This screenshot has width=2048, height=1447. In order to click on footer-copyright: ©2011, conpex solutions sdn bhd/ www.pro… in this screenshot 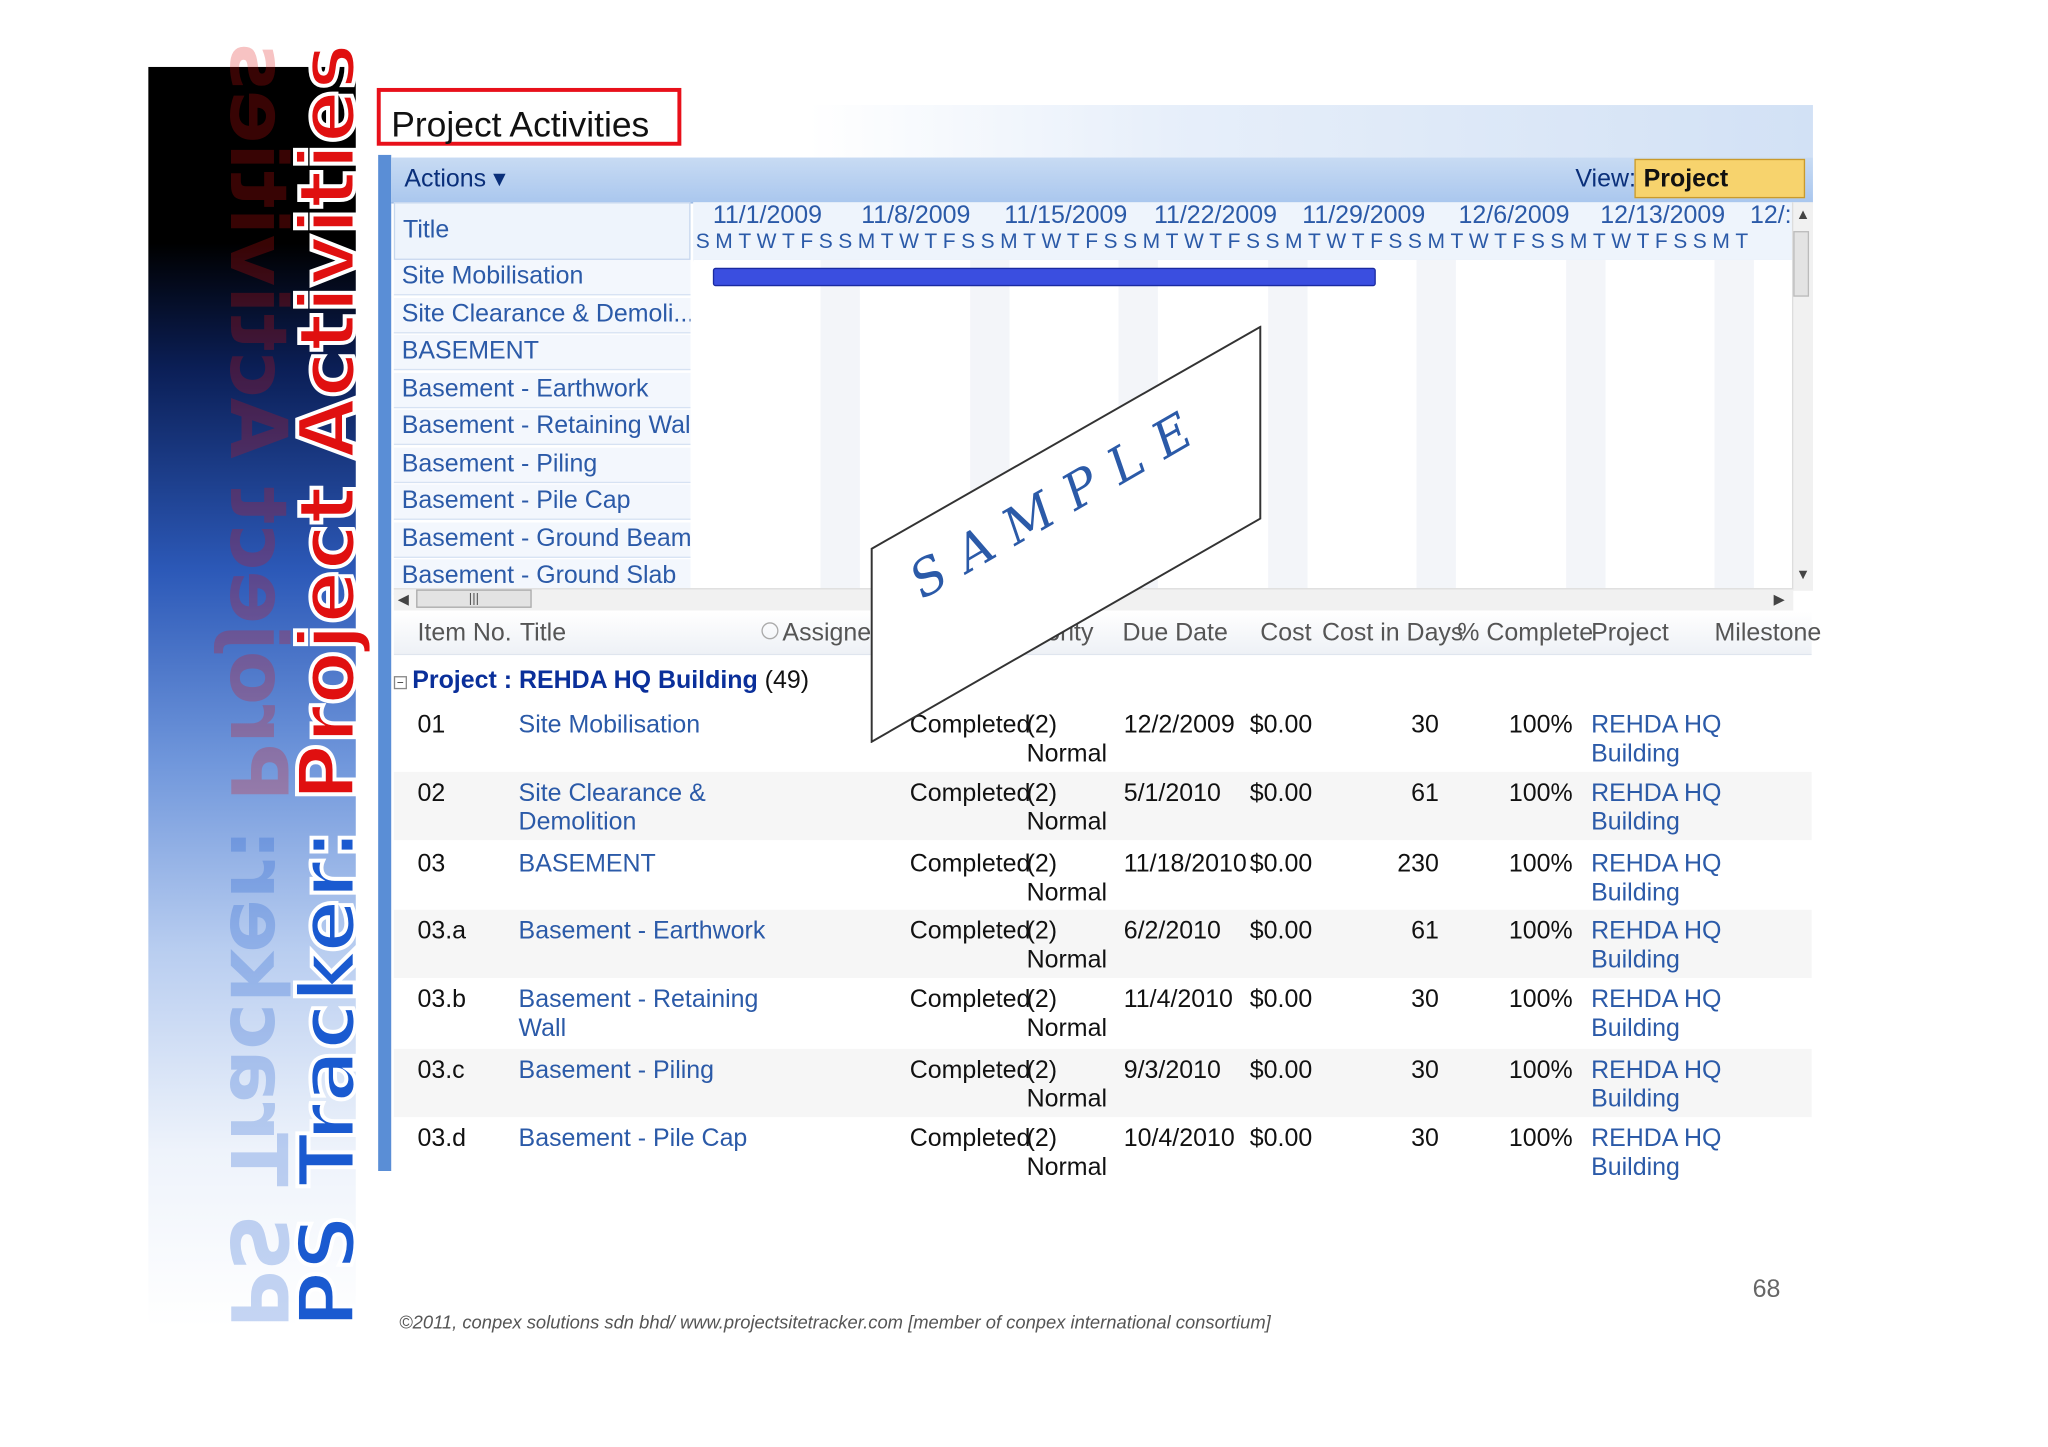, I will do `click(835, 1322)`.